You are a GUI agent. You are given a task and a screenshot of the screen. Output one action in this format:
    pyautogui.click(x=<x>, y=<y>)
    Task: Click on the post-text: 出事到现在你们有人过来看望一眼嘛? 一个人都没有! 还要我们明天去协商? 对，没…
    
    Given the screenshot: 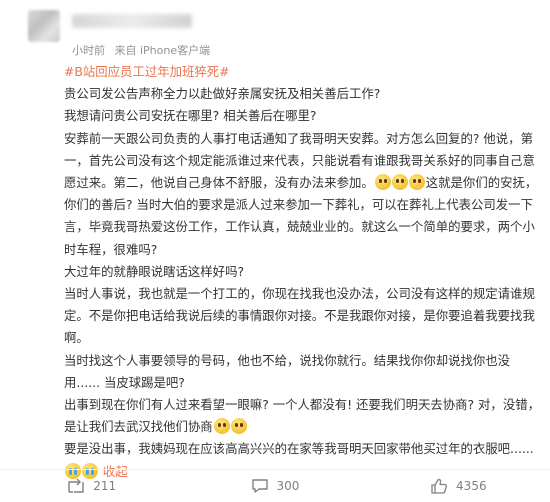 What is the action you would take?
    pyautogui.click(x=302, y=416)
    